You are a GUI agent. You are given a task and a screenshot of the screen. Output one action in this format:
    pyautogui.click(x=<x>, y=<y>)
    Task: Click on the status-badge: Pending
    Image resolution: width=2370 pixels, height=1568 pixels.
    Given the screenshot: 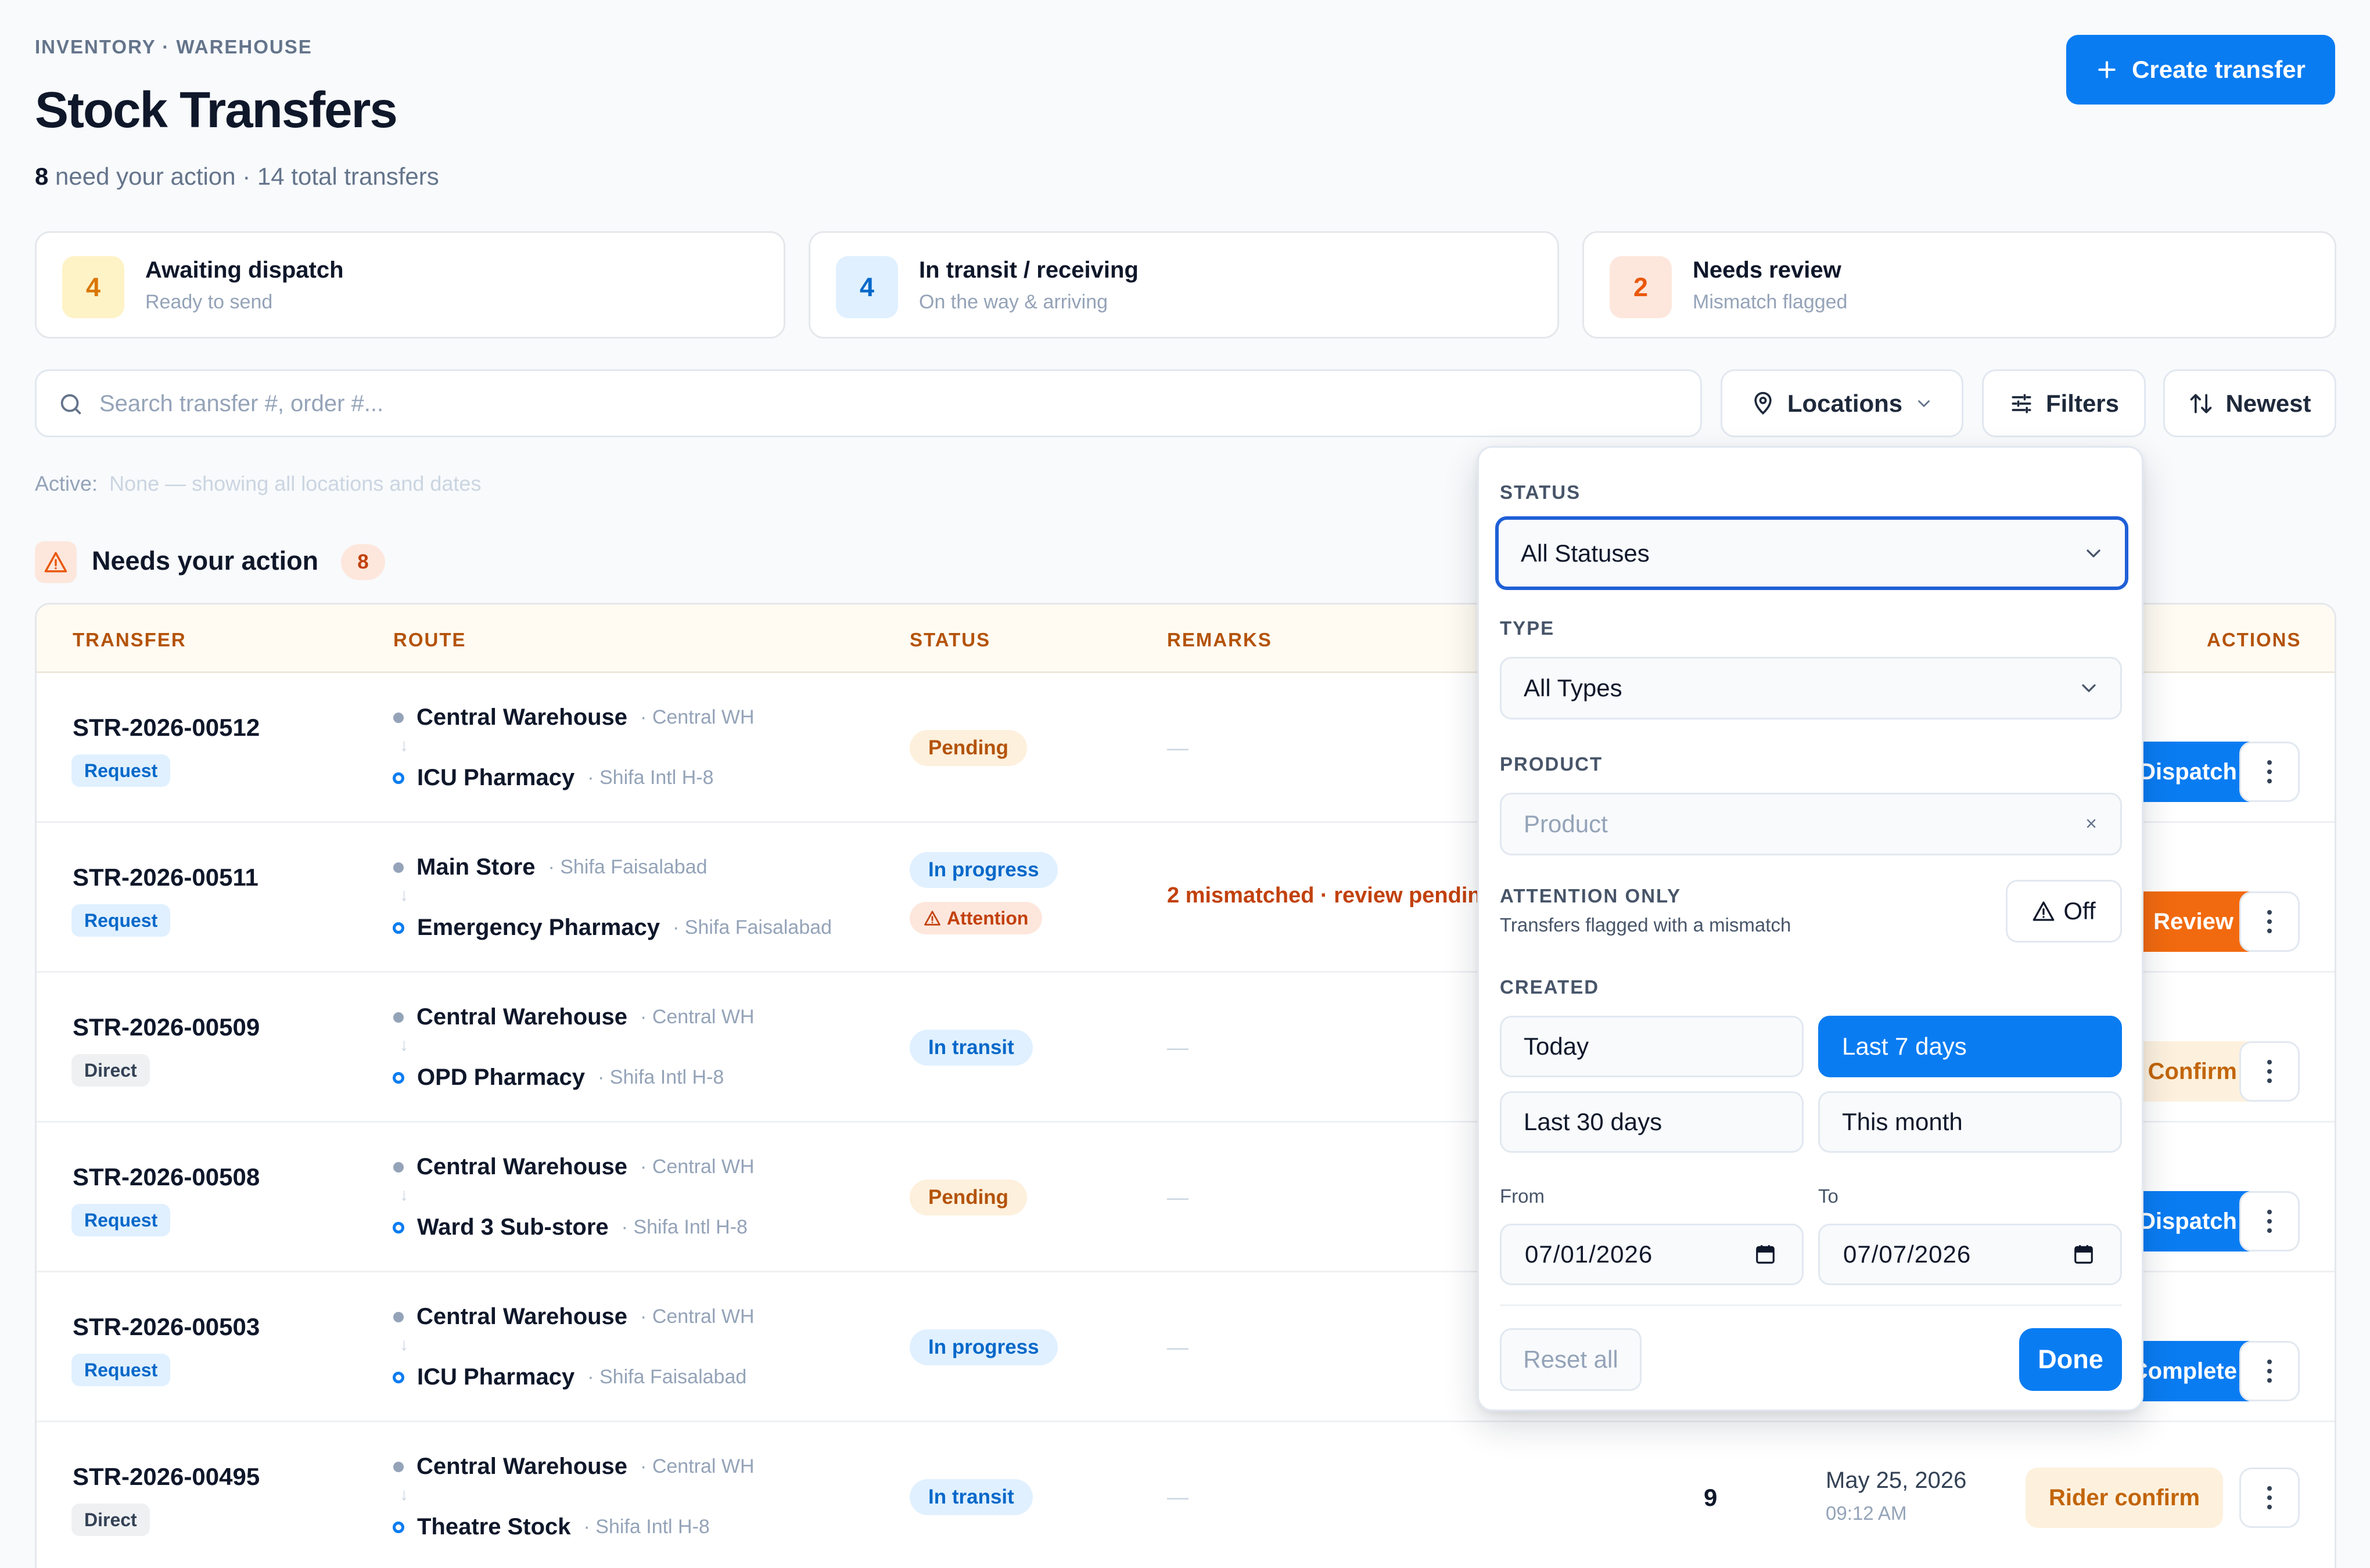 What is the action you would take?
    pyautogui.click(x=969, y=748)
    